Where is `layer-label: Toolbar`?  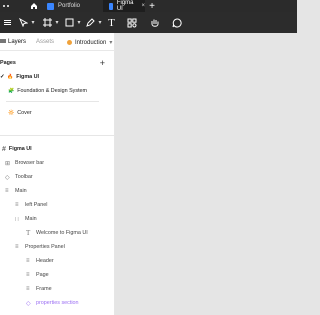
layer-label: Toolbar is located at coordinates (24, 177).